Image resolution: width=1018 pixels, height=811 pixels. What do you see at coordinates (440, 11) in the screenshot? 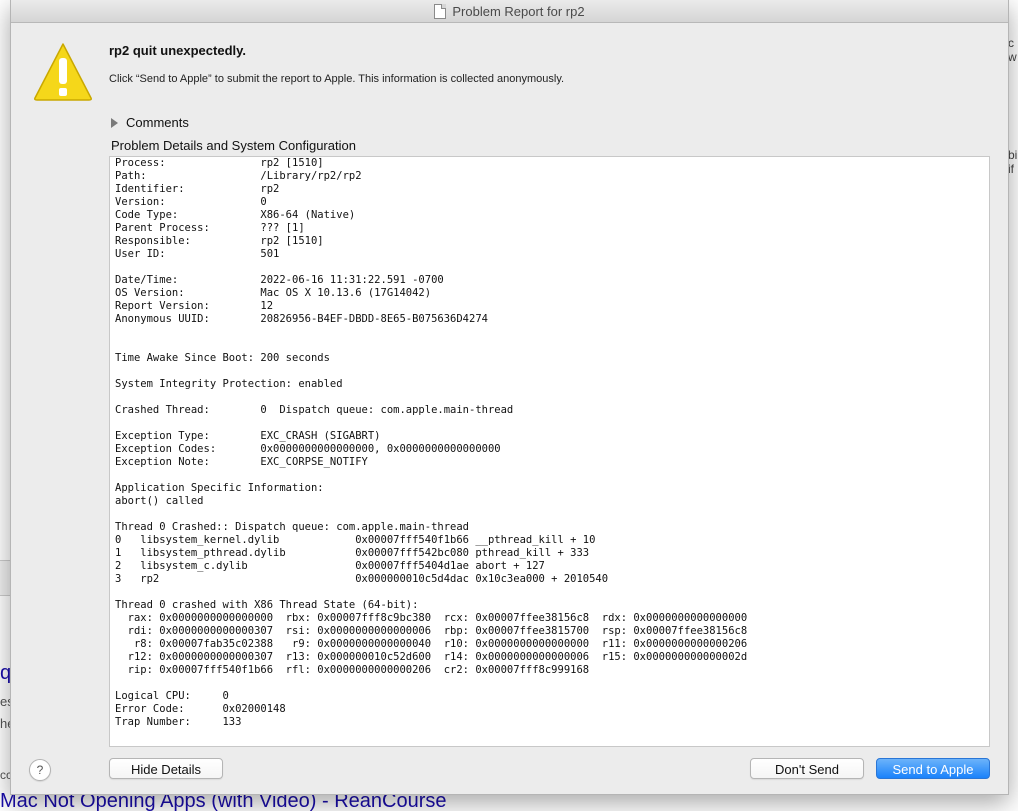
I see `document-icon` at bounding box center [440, 11].